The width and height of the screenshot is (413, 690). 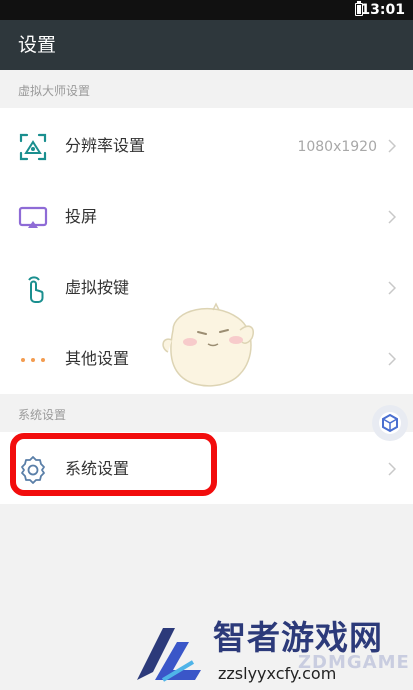 I want to click on resolution-label: 分辨率设置, so click(x=105, y=145).